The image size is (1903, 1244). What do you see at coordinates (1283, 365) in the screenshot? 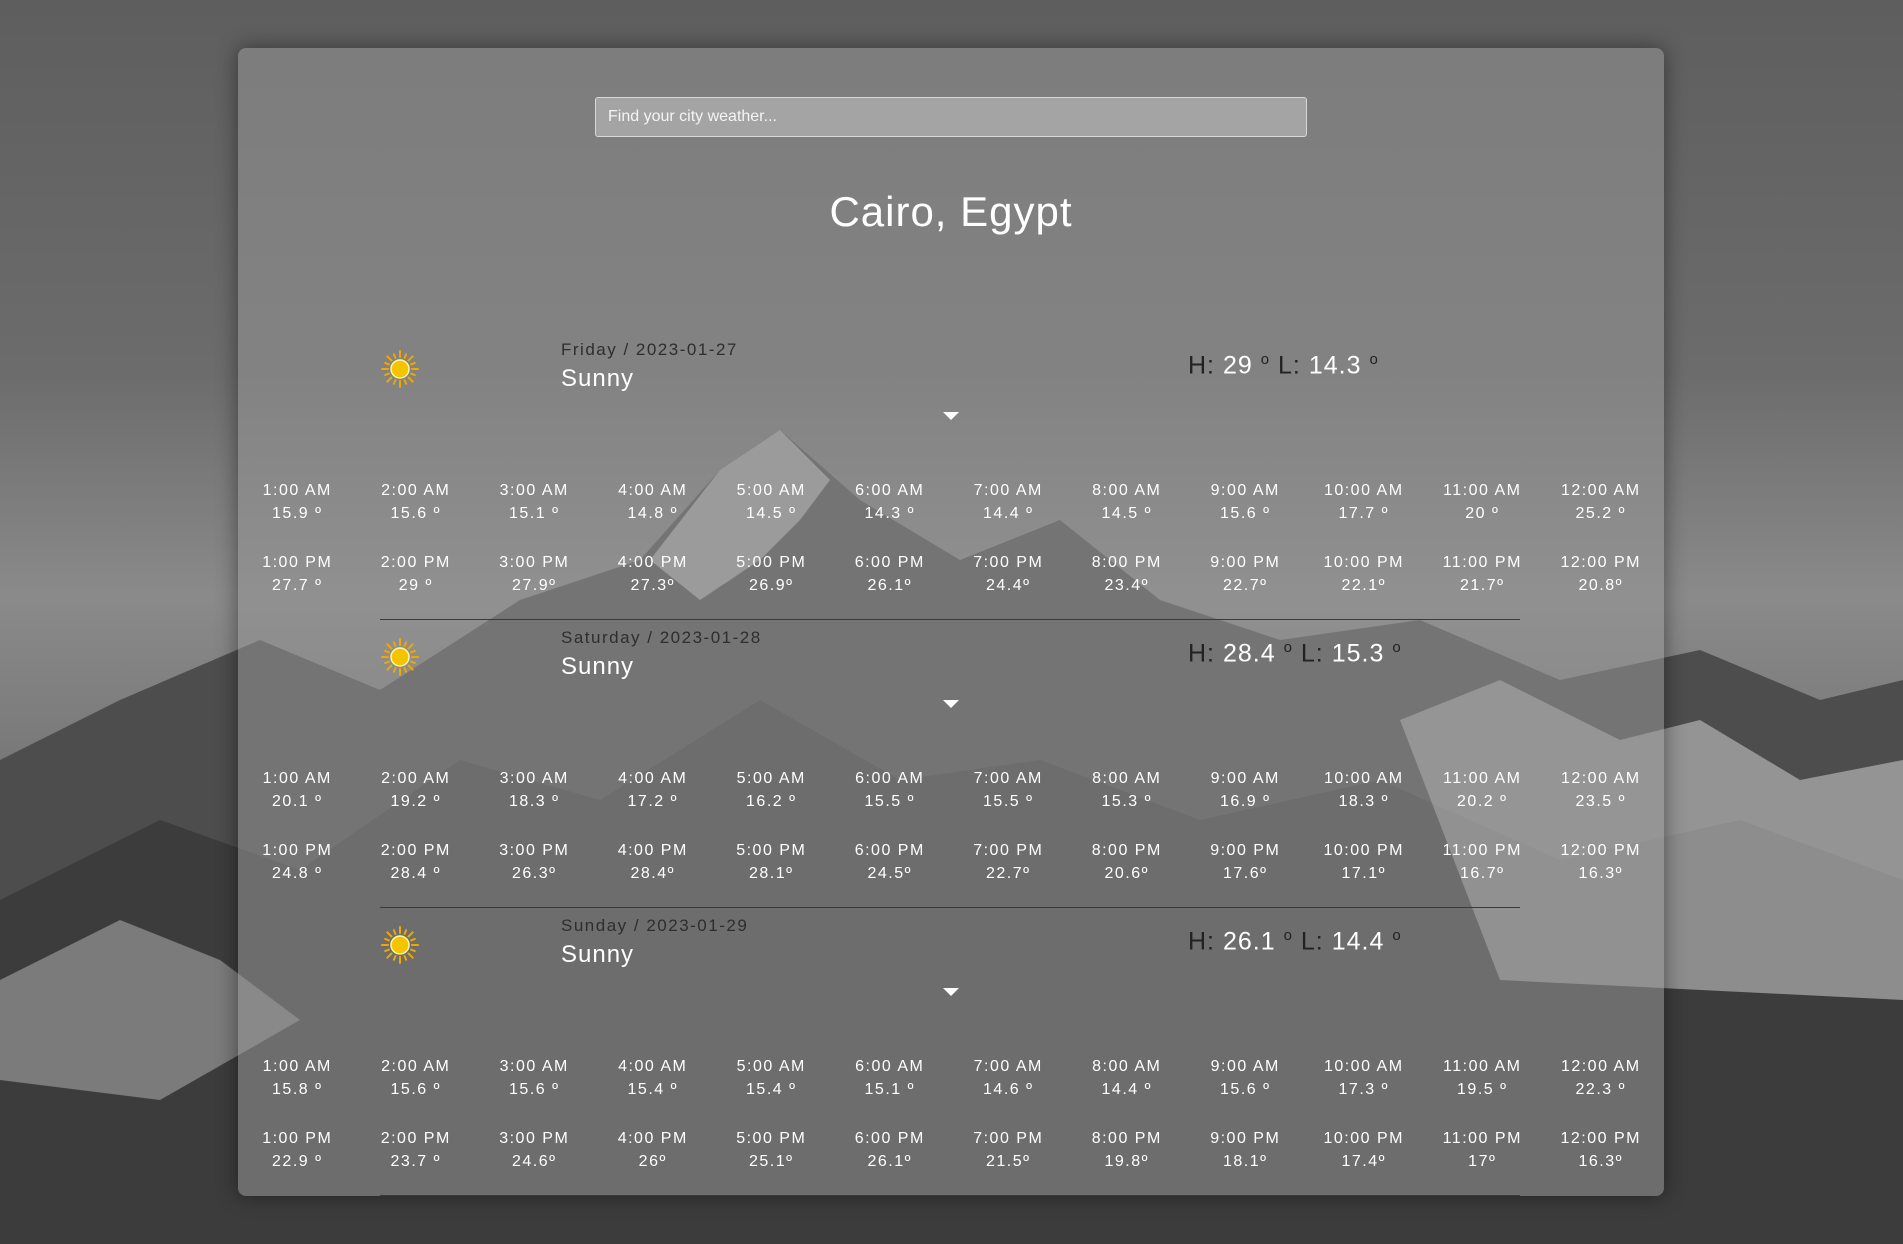
I see `high-low-temp: H: 29 o L: 14.3 o` at bounding box center [1283, 365].